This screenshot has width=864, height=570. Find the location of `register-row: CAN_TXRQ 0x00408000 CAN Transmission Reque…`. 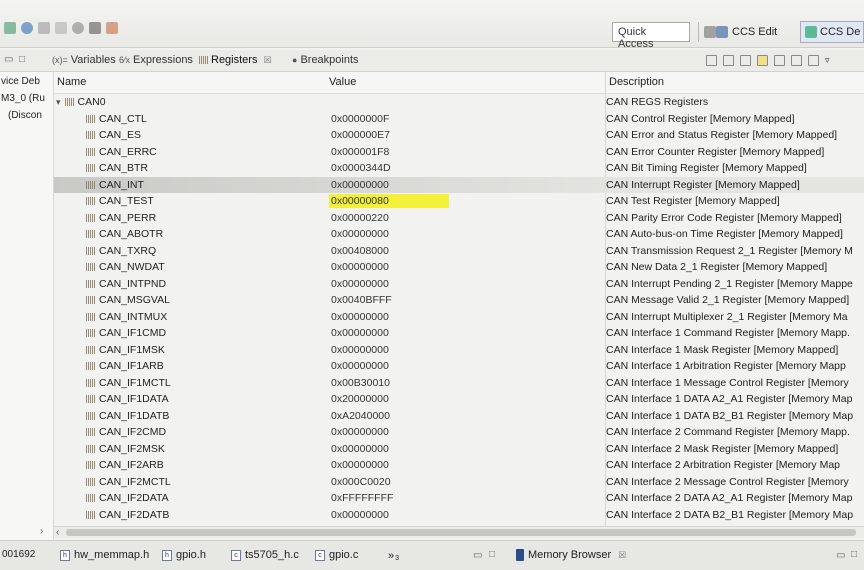

register-row: CAN_TXRQ 0x00408000 CAN Transmission Reque… is located at coordinates (459, 251).